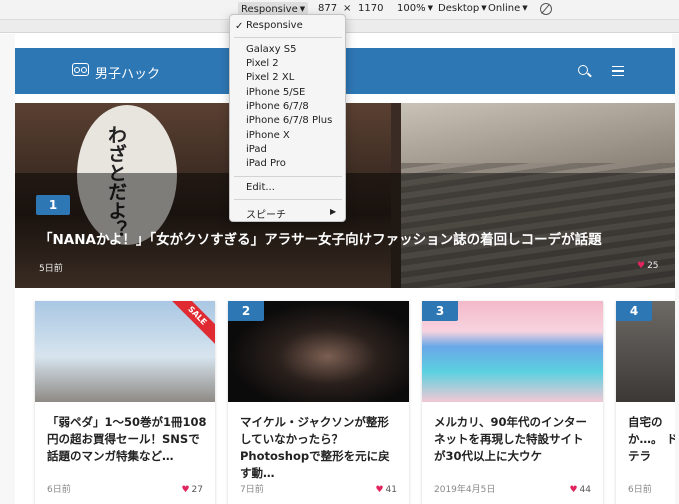 The image size is (679, 504). What do you see at coordinates (274, 25) in the screenshot?
I see `menu-item-responsive: Responsive` at bounding box center [274, 25].